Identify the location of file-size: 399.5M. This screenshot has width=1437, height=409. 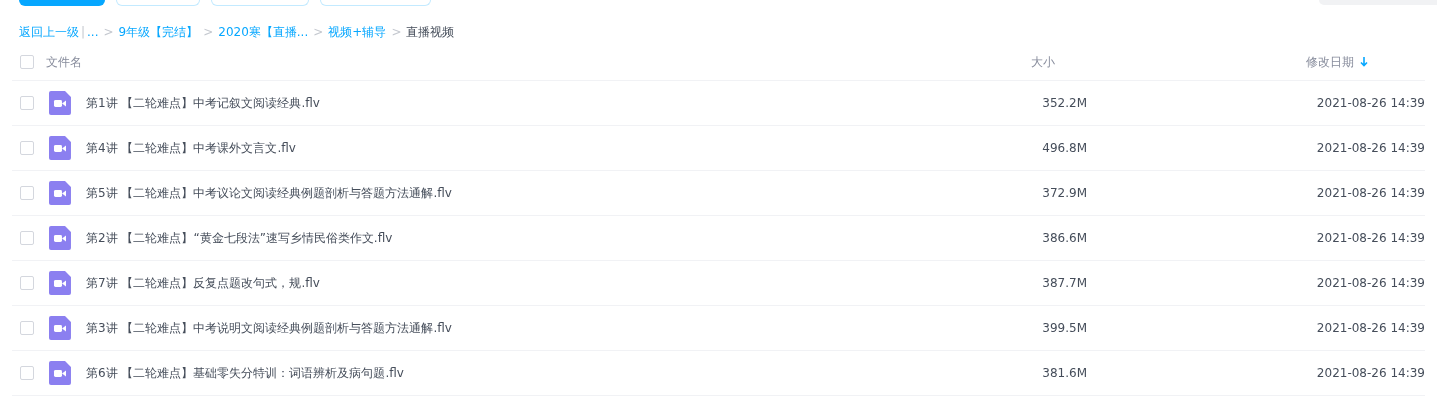
(1065, 328).